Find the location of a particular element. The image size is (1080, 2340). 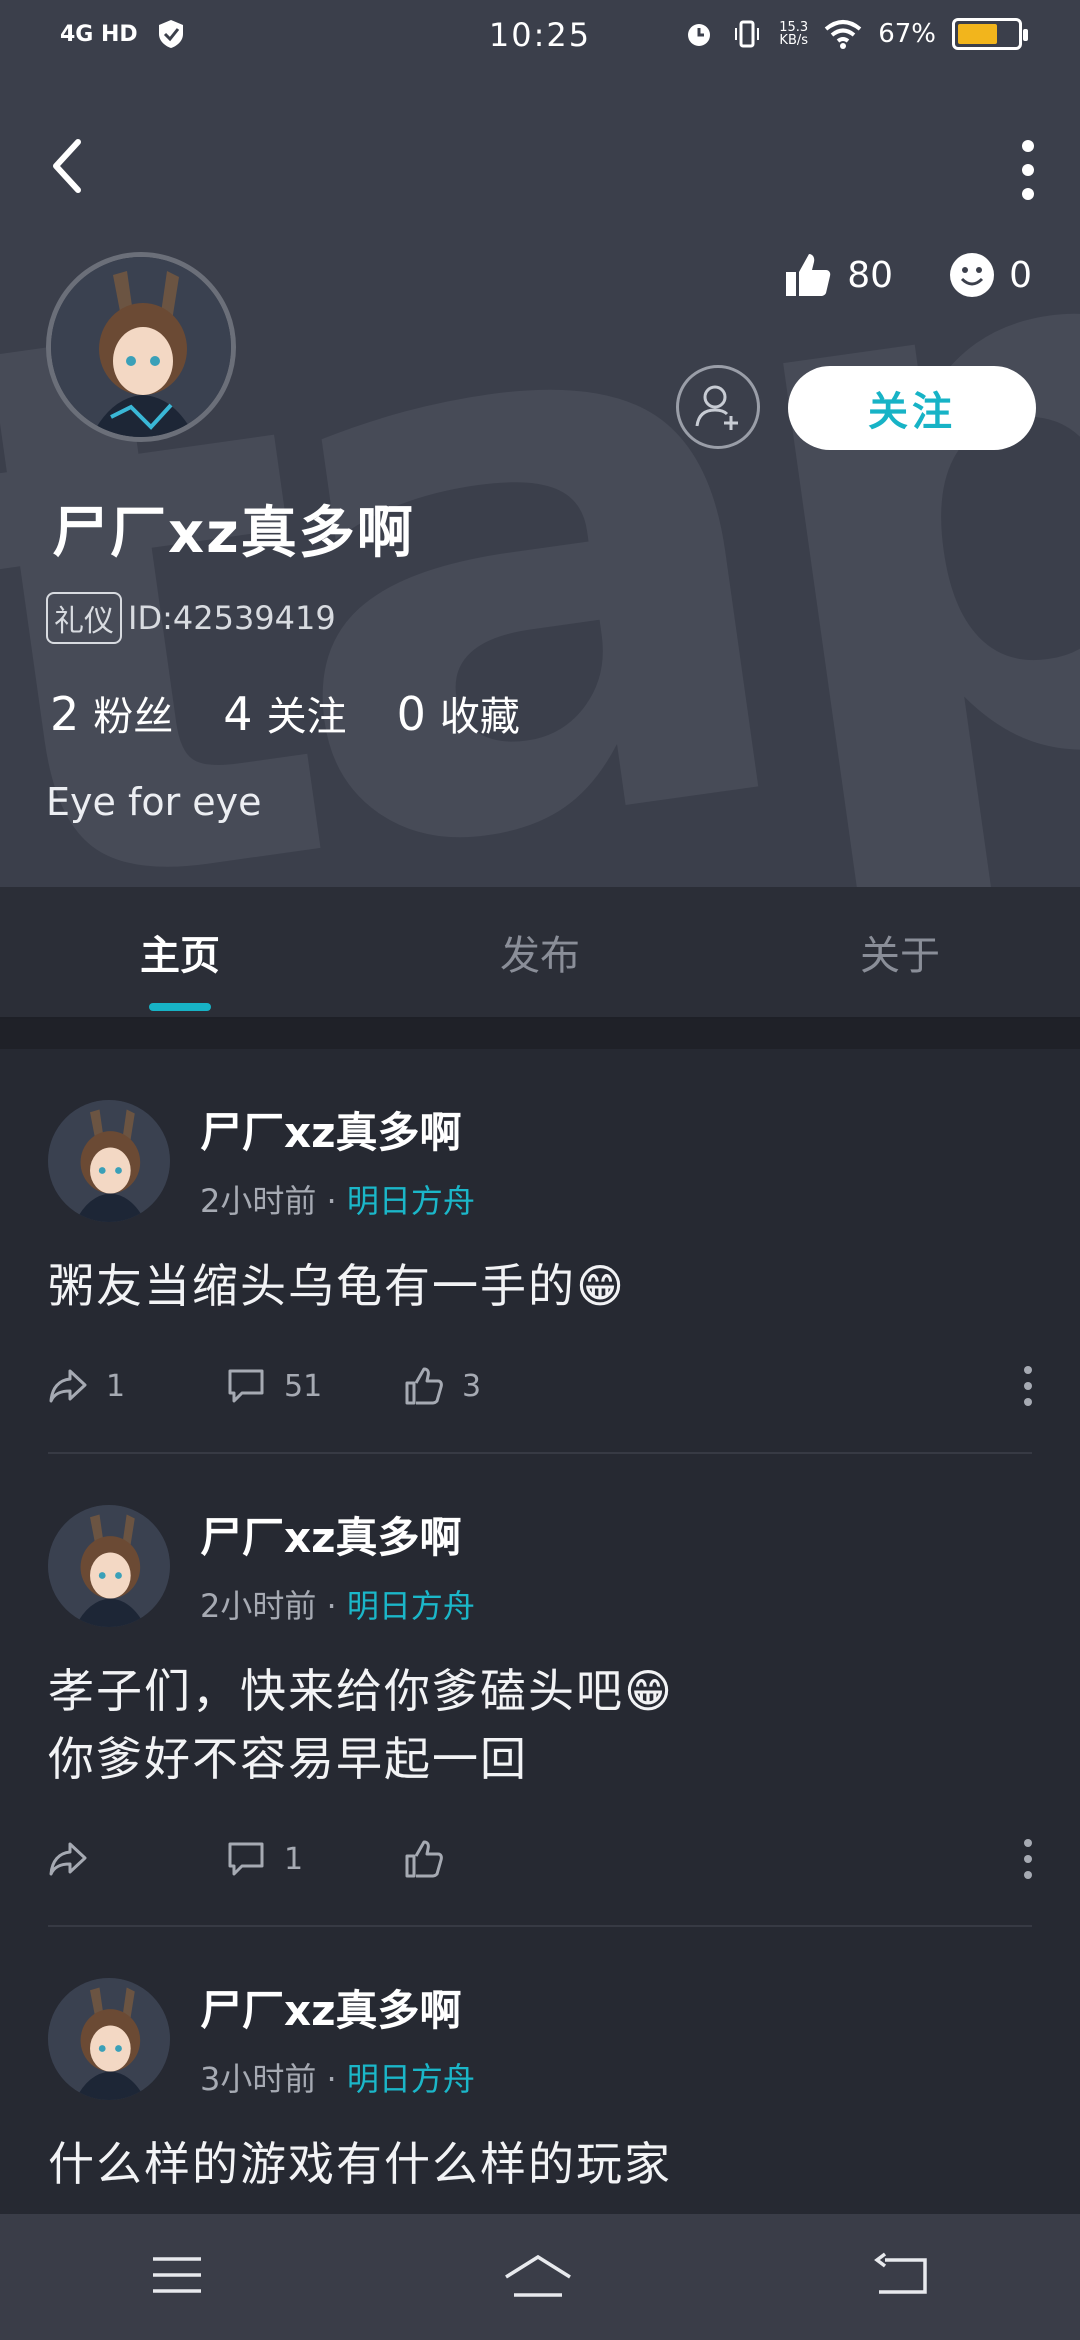

comment-button: 51 is located at coordinates (315, 1386).